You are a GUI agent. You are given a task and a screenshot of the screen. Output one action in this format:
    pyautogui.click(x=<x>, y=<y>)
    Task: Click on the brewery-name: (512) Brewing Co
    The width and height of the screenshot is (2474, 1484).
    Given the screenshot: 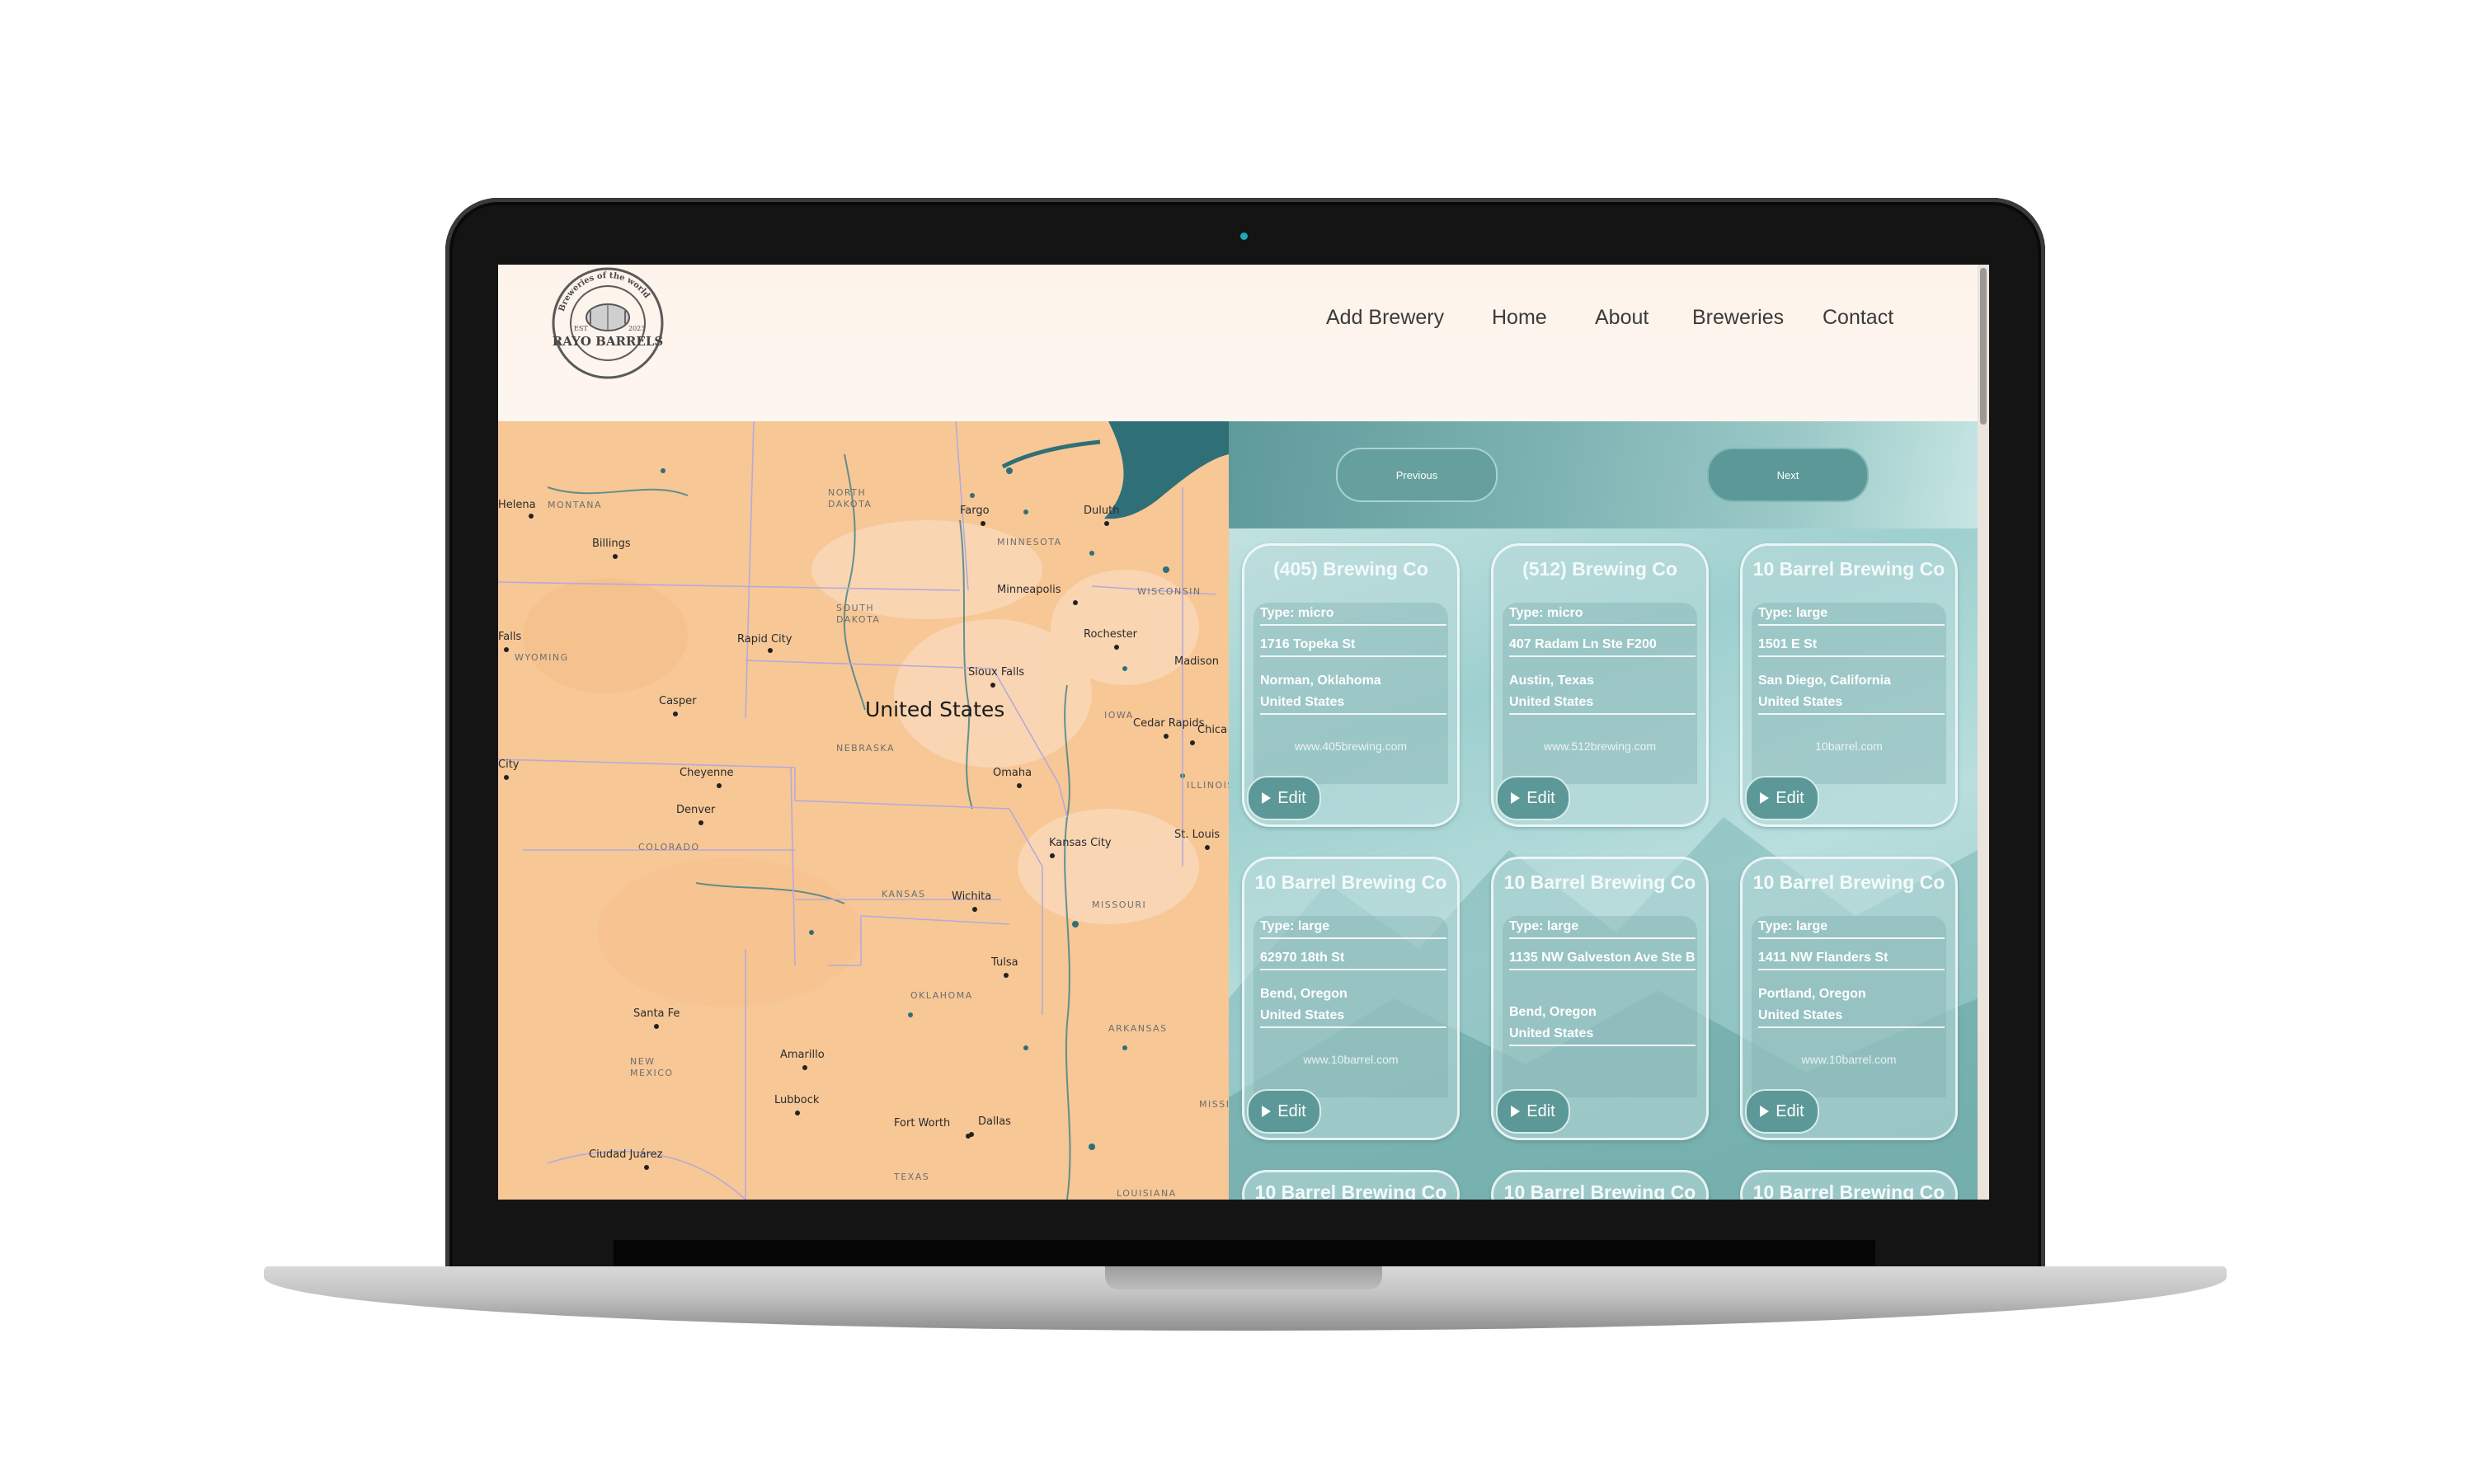 What is the action you would take?
    pyautogui.click(x=1599, y=569)
    